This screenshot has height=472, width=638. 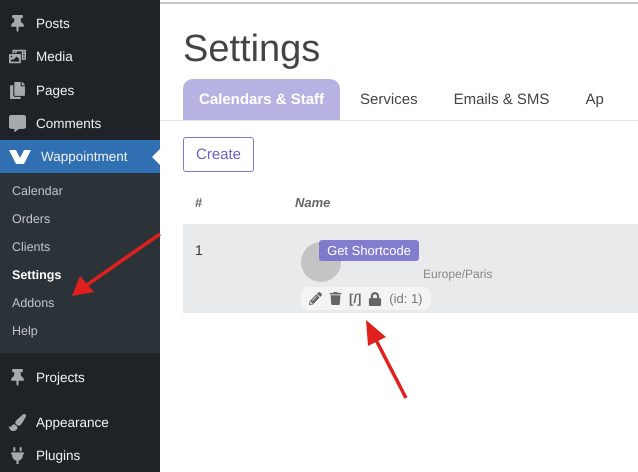 I want to click on submenu-item: Addons, so click(x=80, y=303).